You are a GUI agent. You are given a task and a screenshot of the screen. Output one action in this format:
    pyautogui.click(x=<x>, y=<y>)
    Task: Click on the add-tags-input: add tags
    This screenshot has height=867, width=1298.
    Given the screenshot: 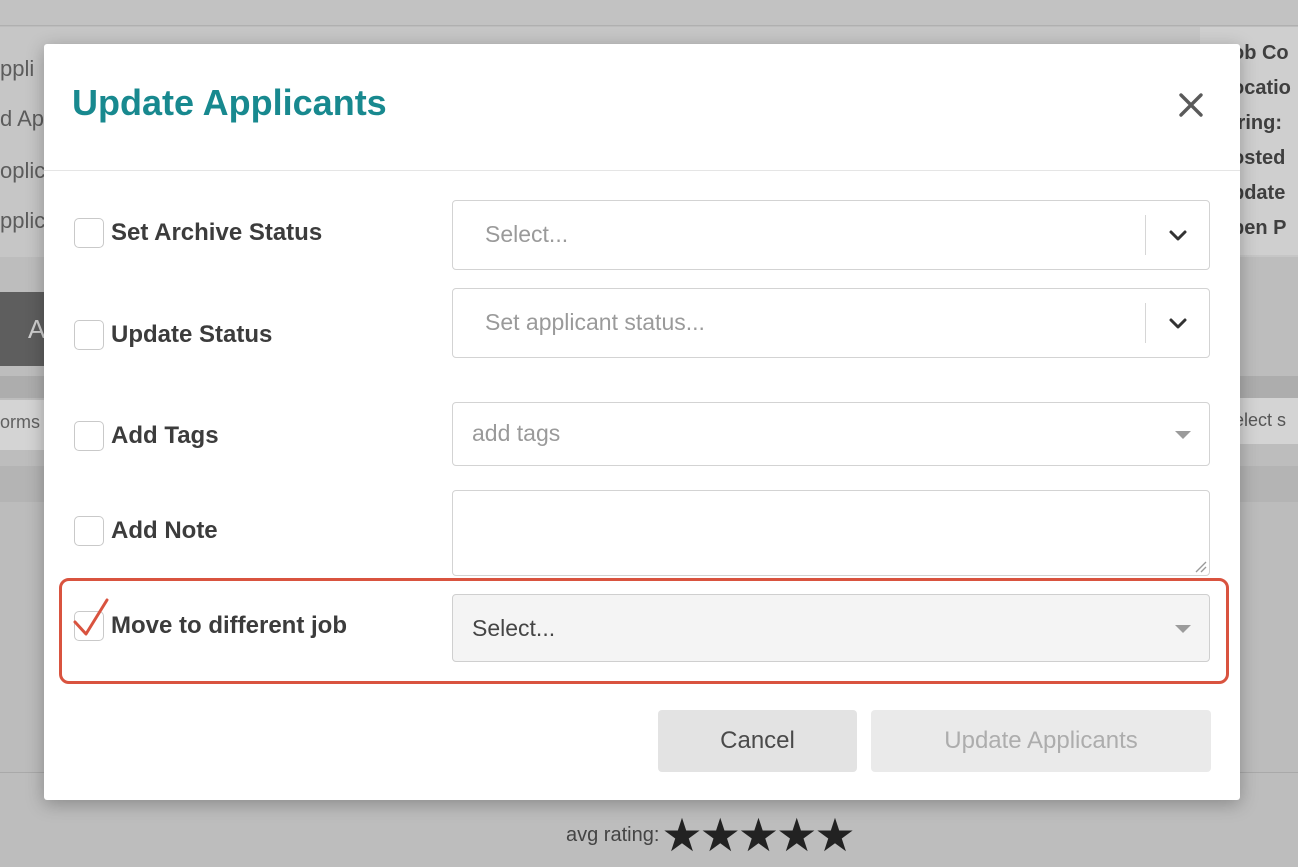 What is the action you would take?
    pyautogui.click(x=831, y=434)
    